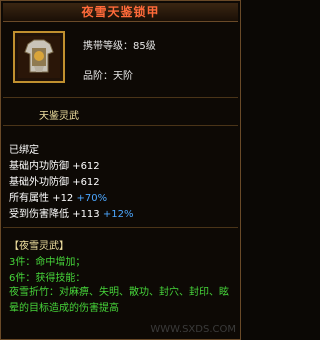 Image resolution: width=320 pixels, height=340 pixels. What do you see at coordinates (59, 116) in the screenshot?
I see `sub-name: 天鉴灵武` at bounding box center [59, 116].